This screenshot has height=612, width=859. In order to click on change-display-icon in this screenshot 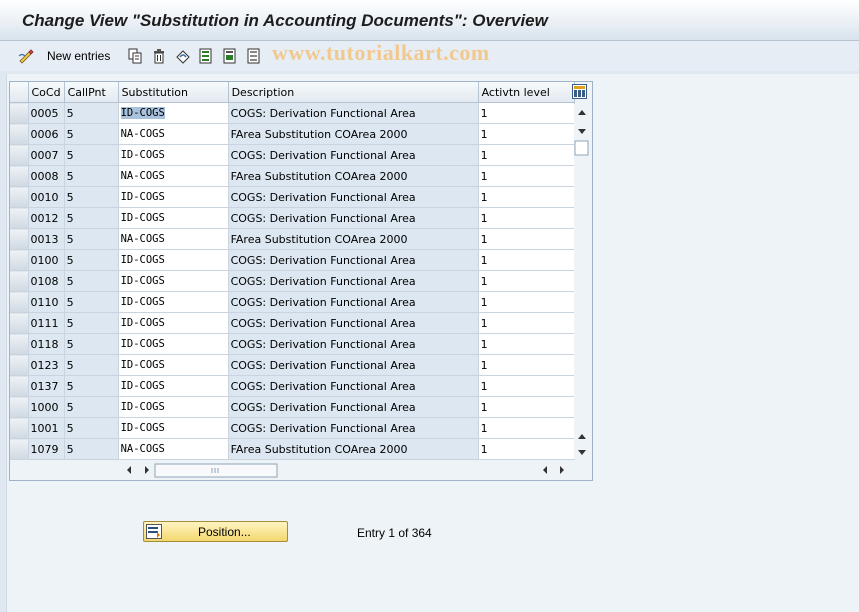, I will do `click(26, 56)`.